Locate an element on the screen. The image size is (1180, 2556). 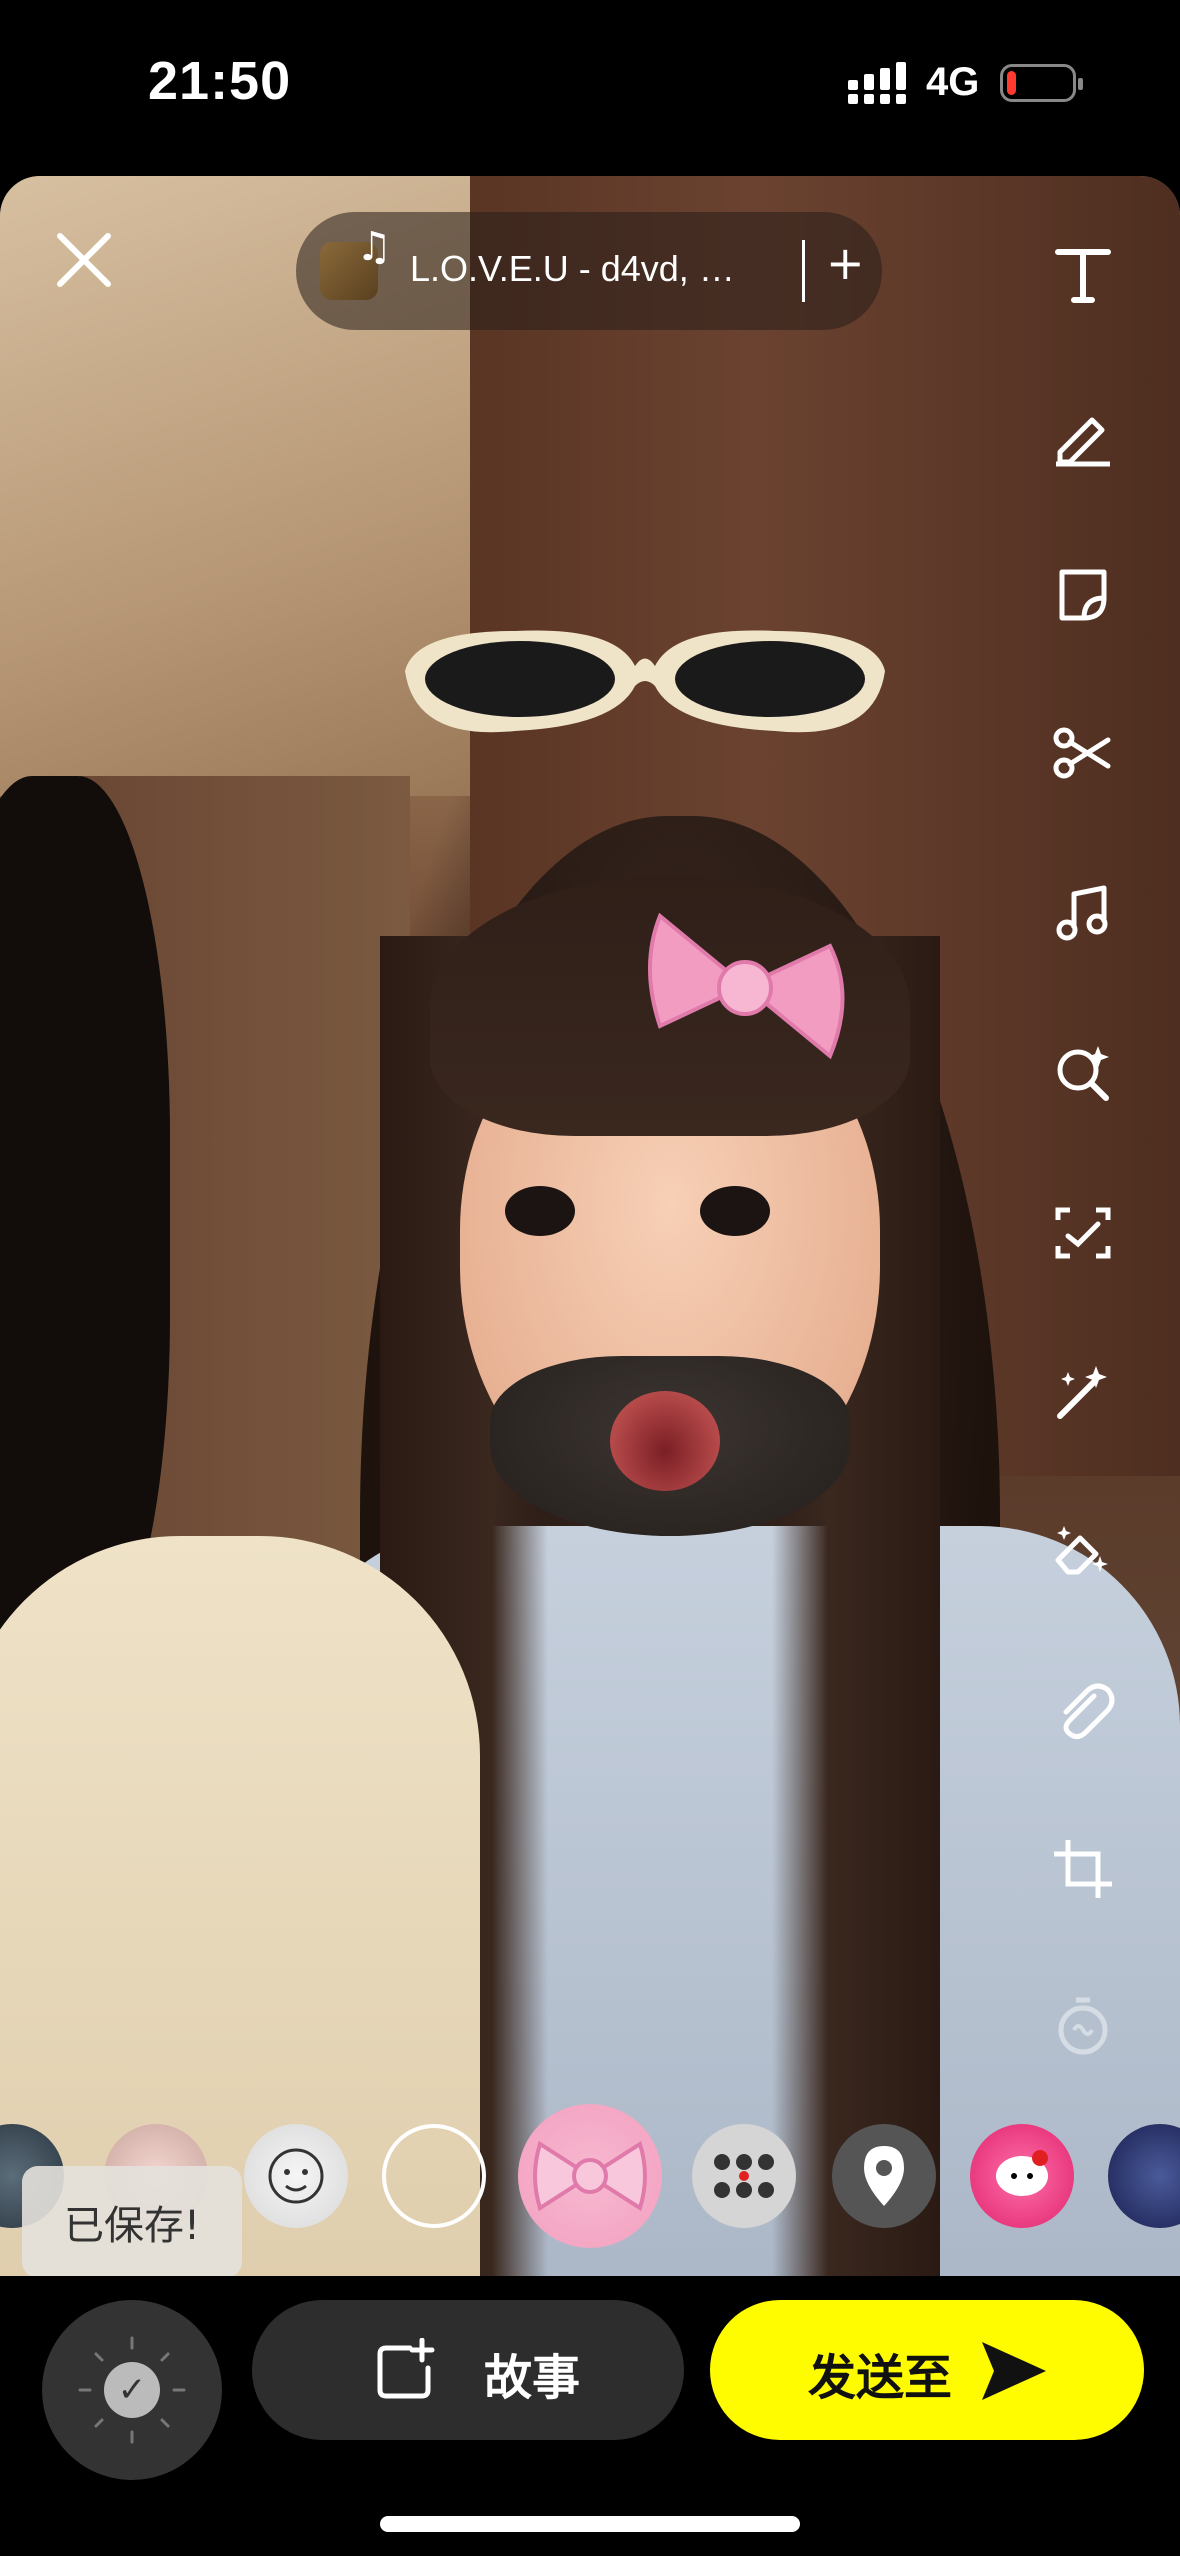
magic-eraser-icon is located at coordinates (1081, 1550).